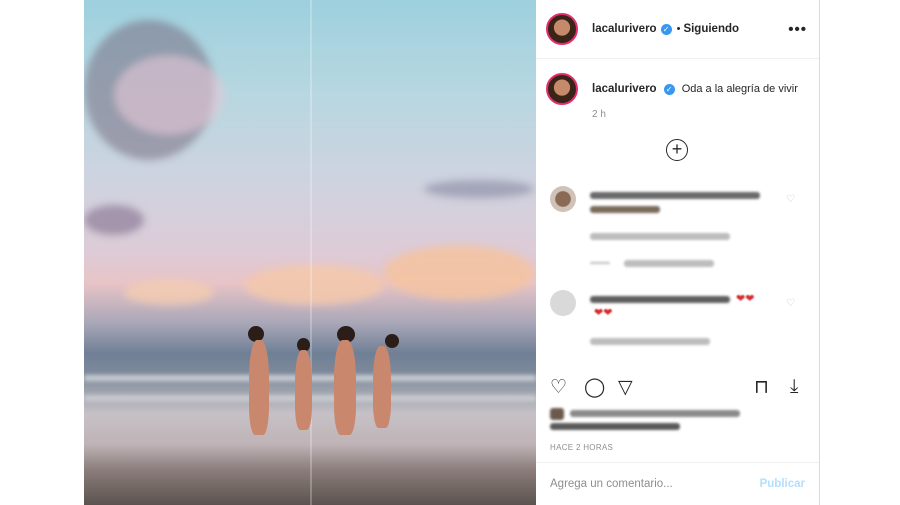 This screenshot has height=505, width=900. Describe the element at coordinates (669, 263) in the screenshot. I see `blurred-view-replies` at that location.